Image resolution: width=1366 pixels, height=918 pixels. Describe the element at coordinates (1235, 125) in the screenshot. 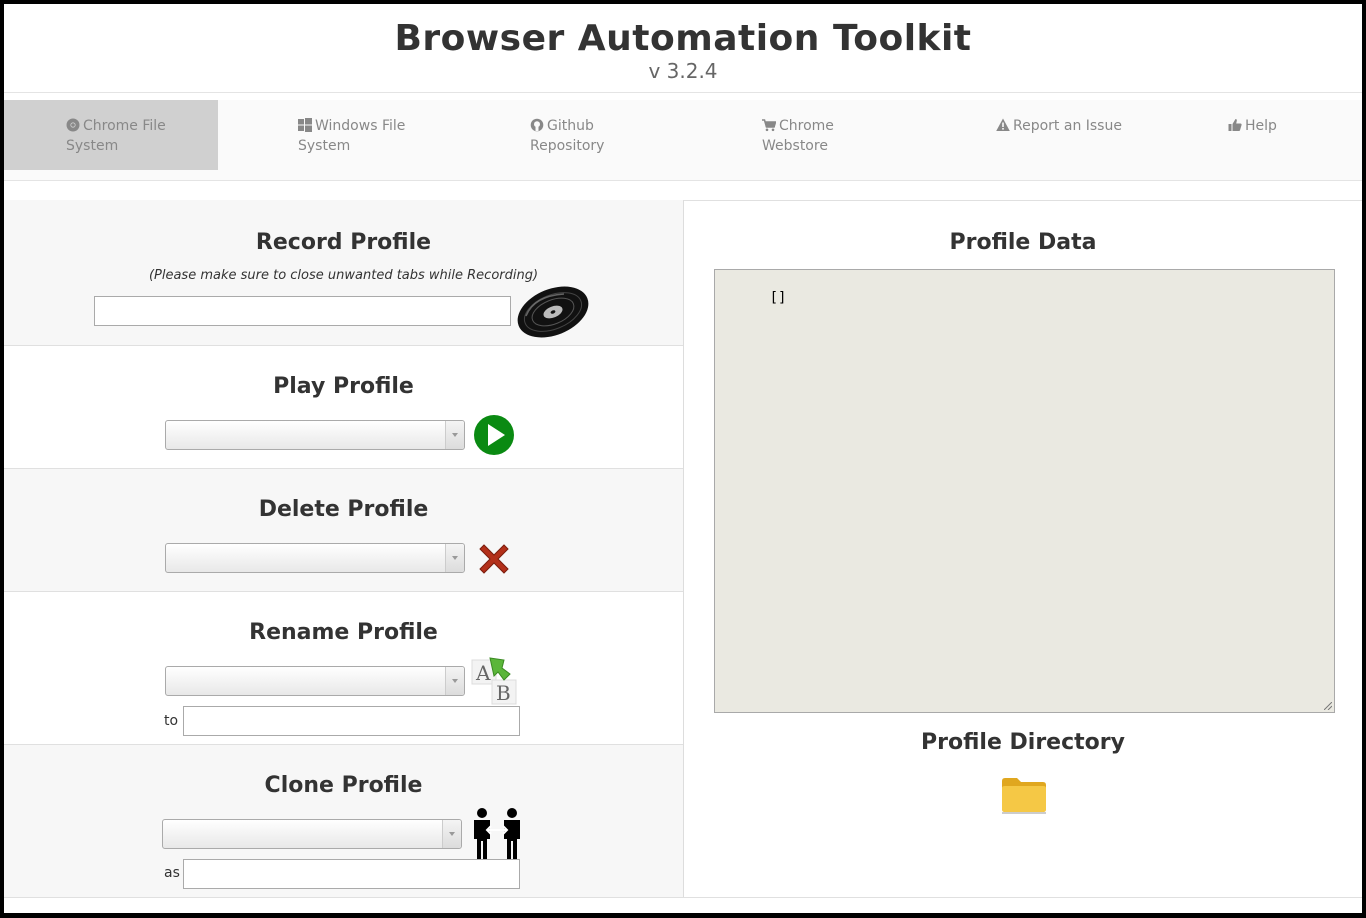

I see `thumbs-up-icon` at that location.